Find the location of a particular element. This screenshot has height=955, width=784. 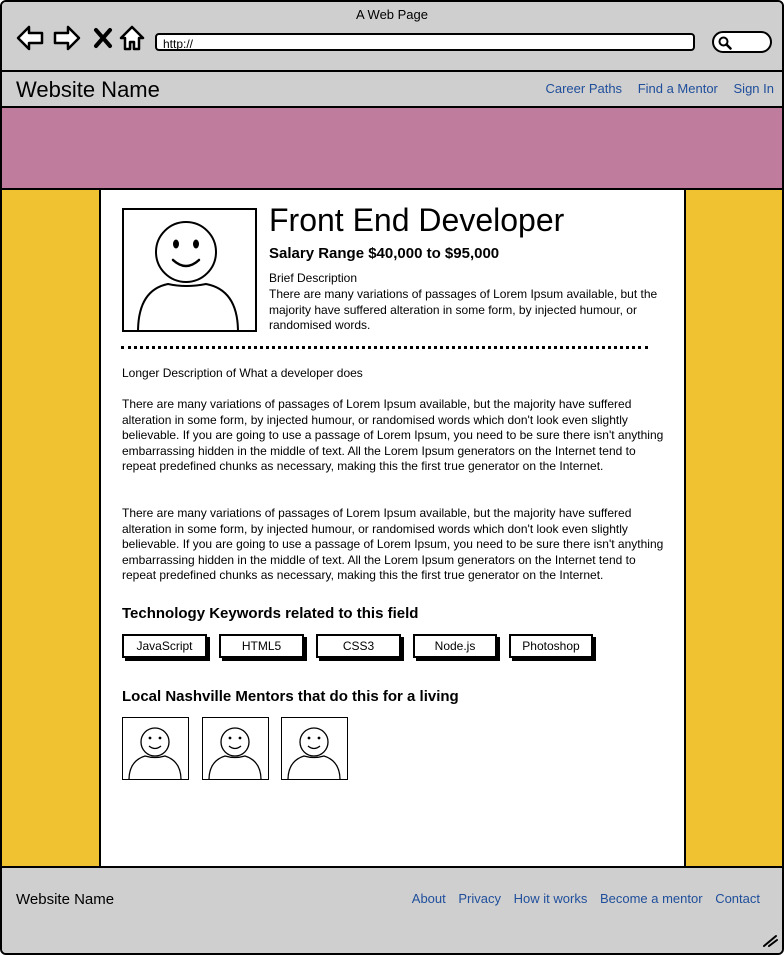

browser-status-bar is located at coordinates (392, 940).